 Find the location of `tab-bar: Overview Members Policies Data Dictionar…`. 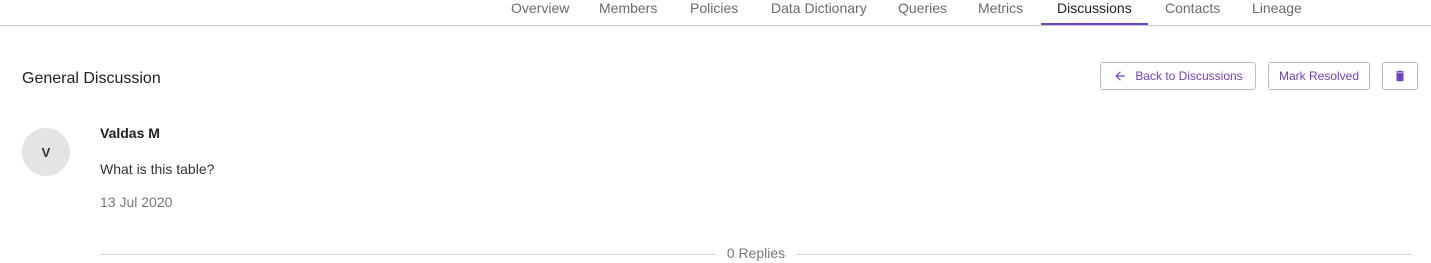

tab-bar: Overview Members Policies Data Dictionar… is located at coordinates (715, 13).